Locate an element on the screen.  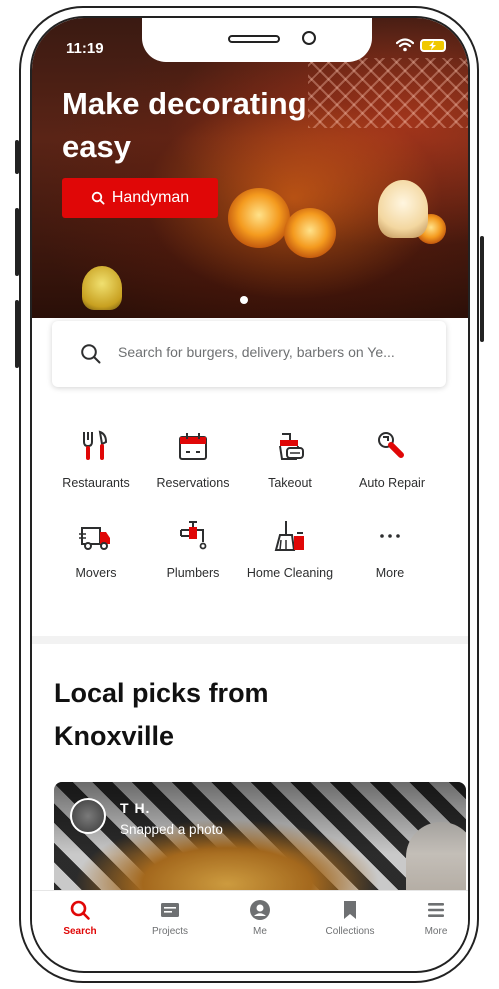
user-avatar is located at coordinates (88, 816).